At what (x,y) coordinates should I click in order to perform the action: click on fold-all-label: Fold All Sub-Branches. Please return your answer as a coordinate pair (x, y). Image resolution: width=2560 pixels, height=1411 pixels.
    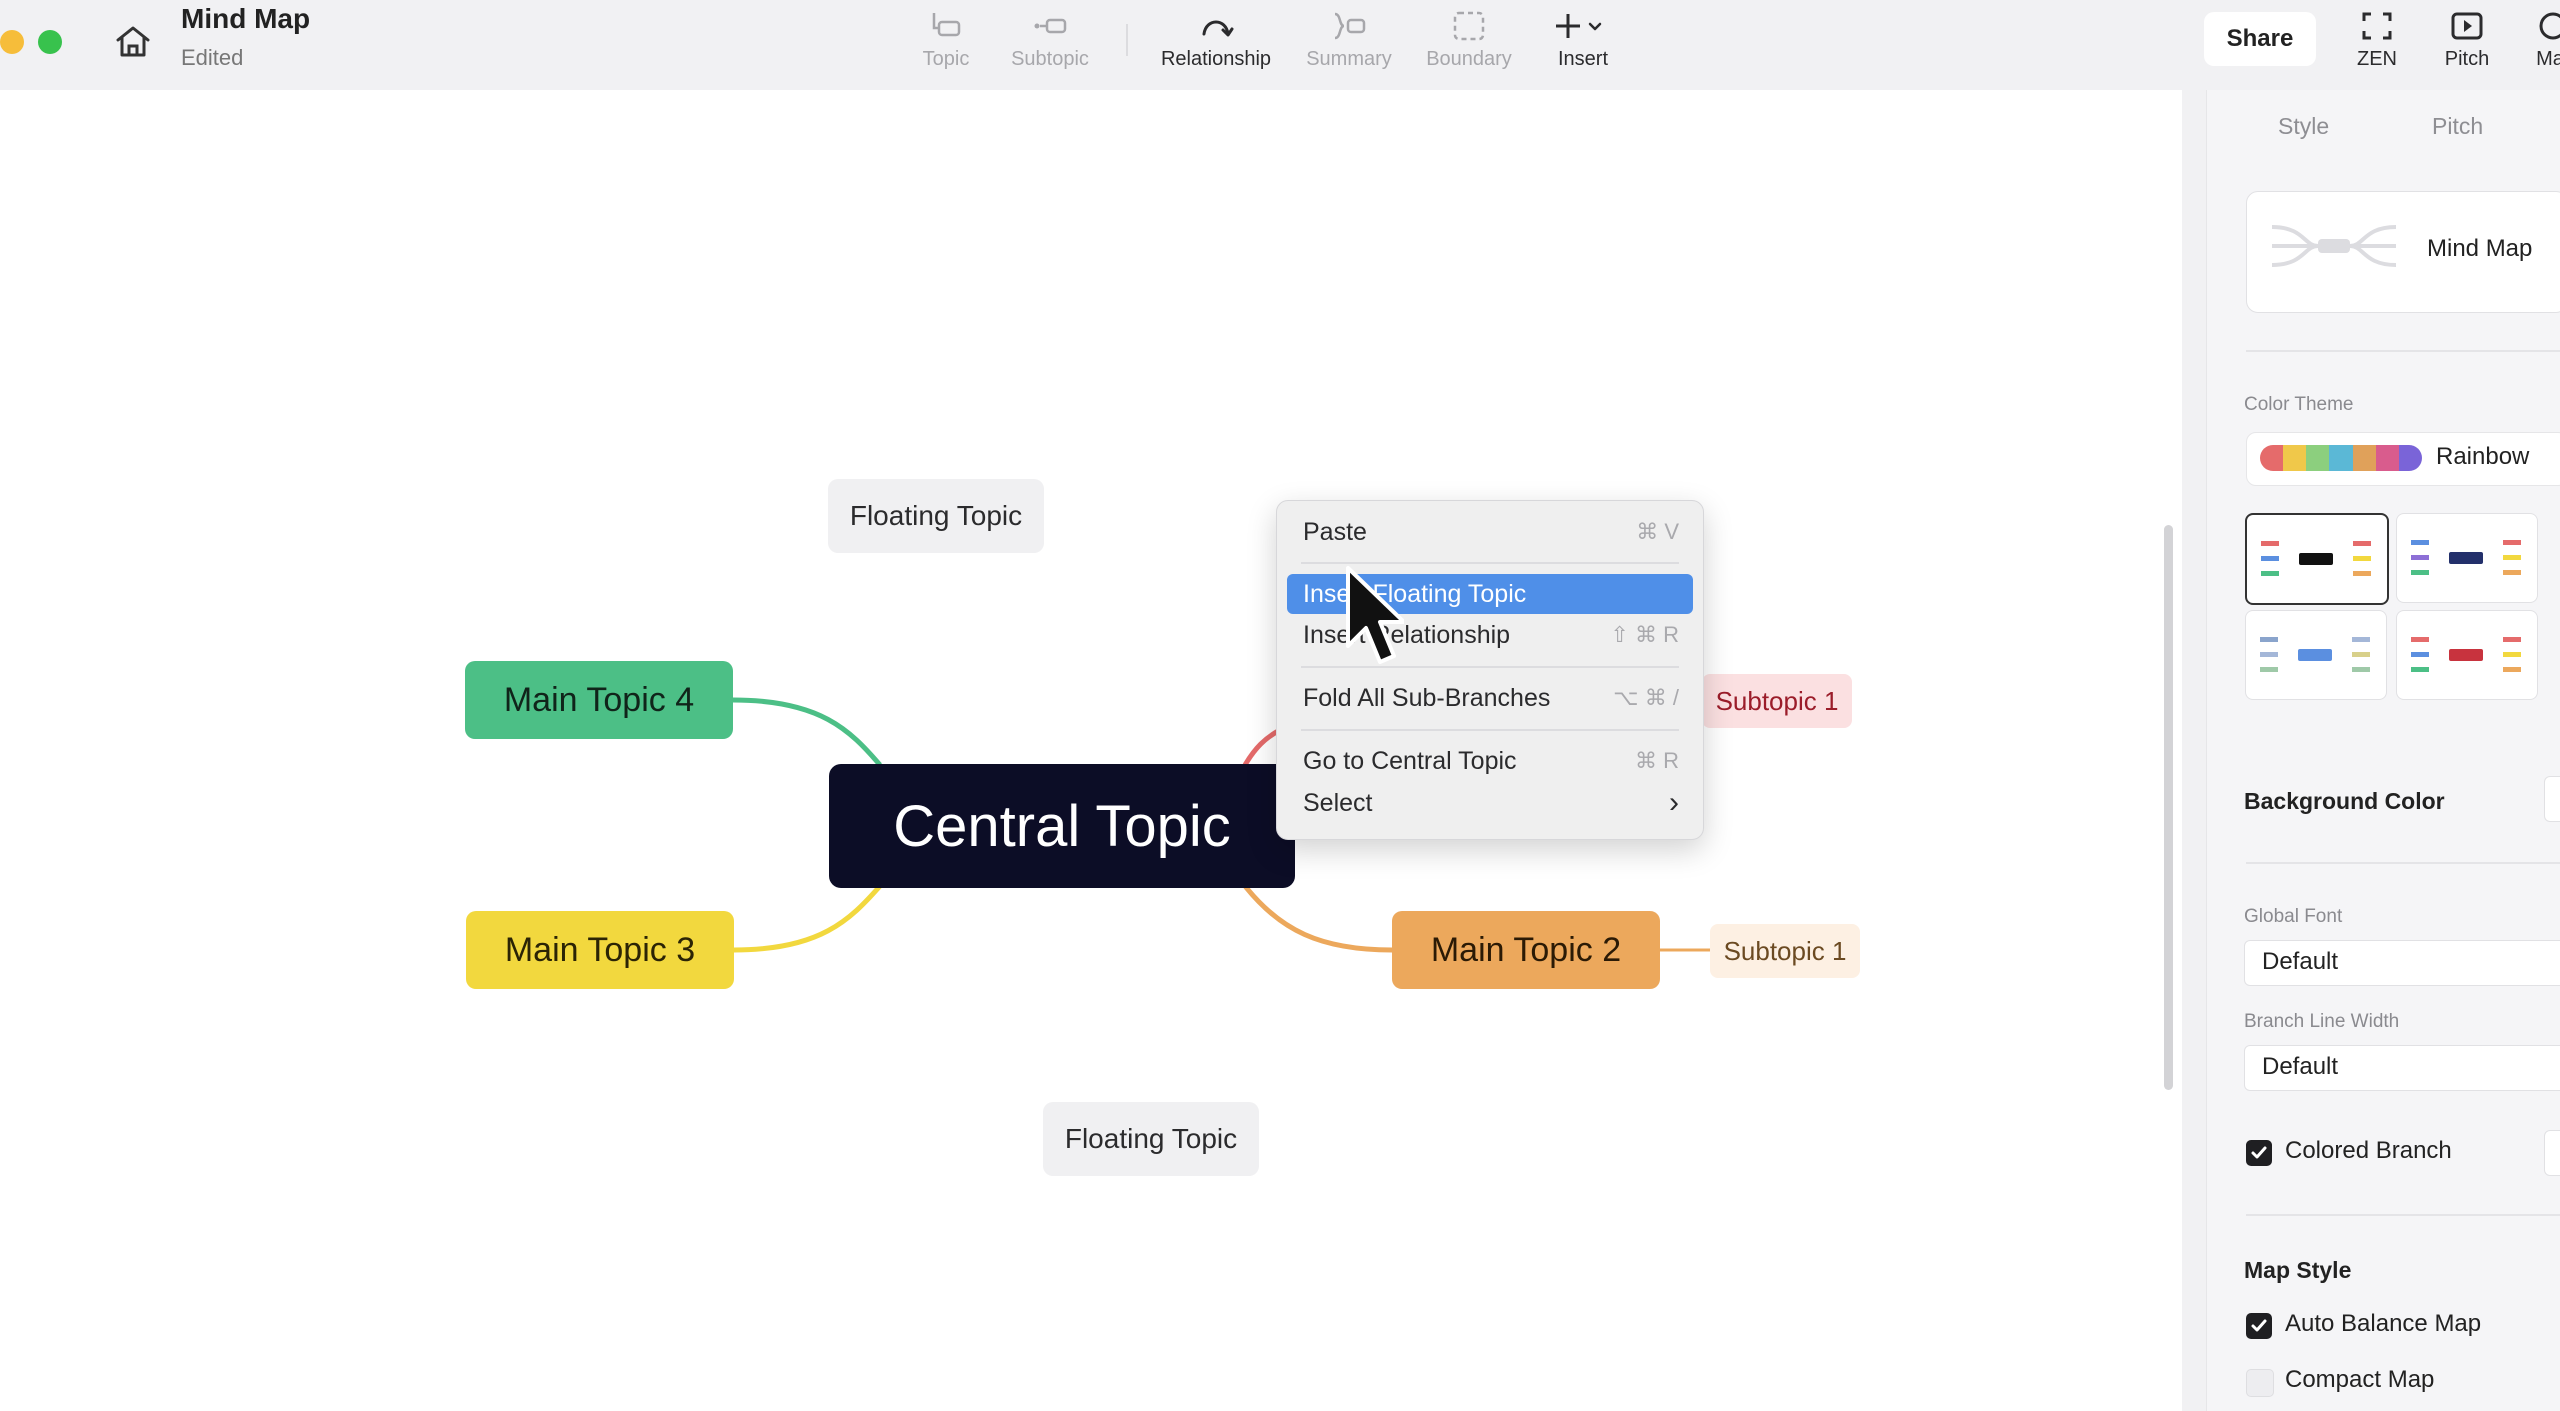
    Looking at the image, I should click on (1427, 697).